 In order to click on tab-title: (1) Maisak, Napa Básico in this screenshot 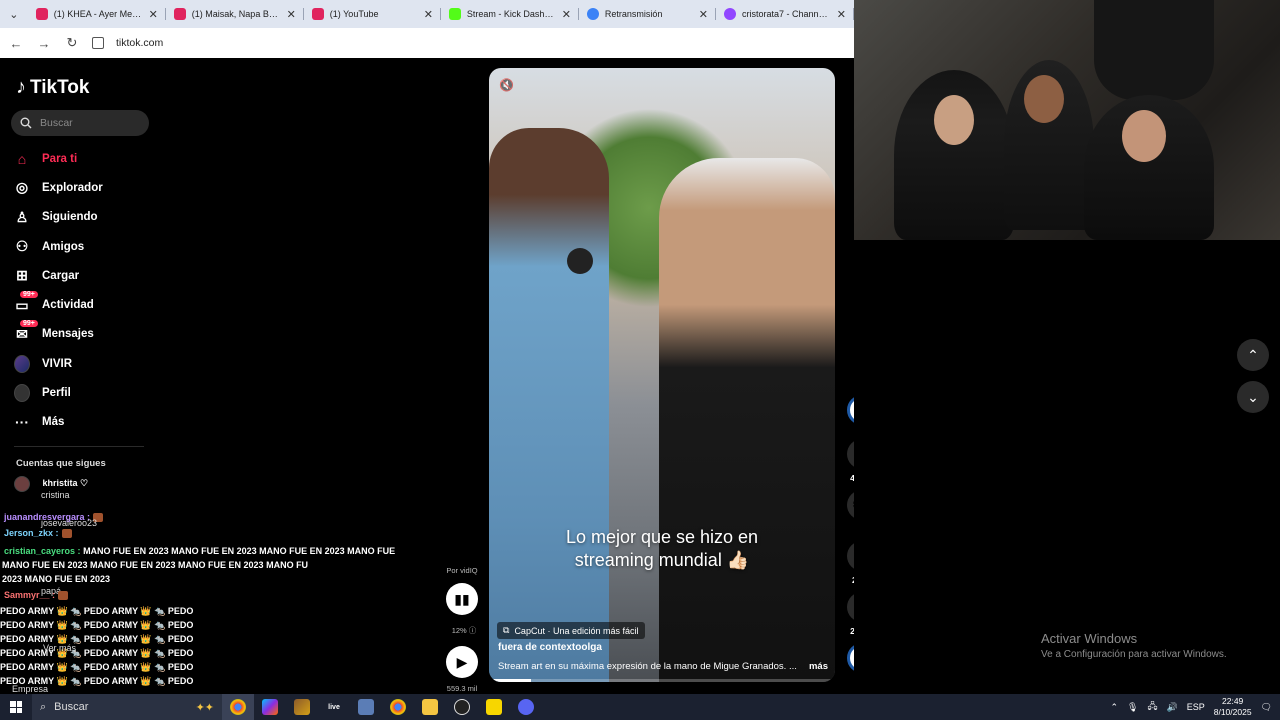, I will do `click(236, 14)`.